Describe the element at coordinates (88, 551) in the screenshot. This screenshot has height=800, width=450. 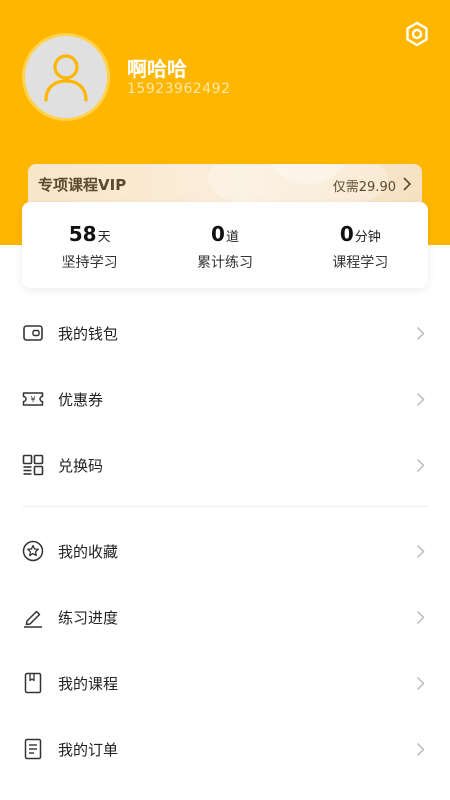
I see `menu-label: 我的收藏` at that location.